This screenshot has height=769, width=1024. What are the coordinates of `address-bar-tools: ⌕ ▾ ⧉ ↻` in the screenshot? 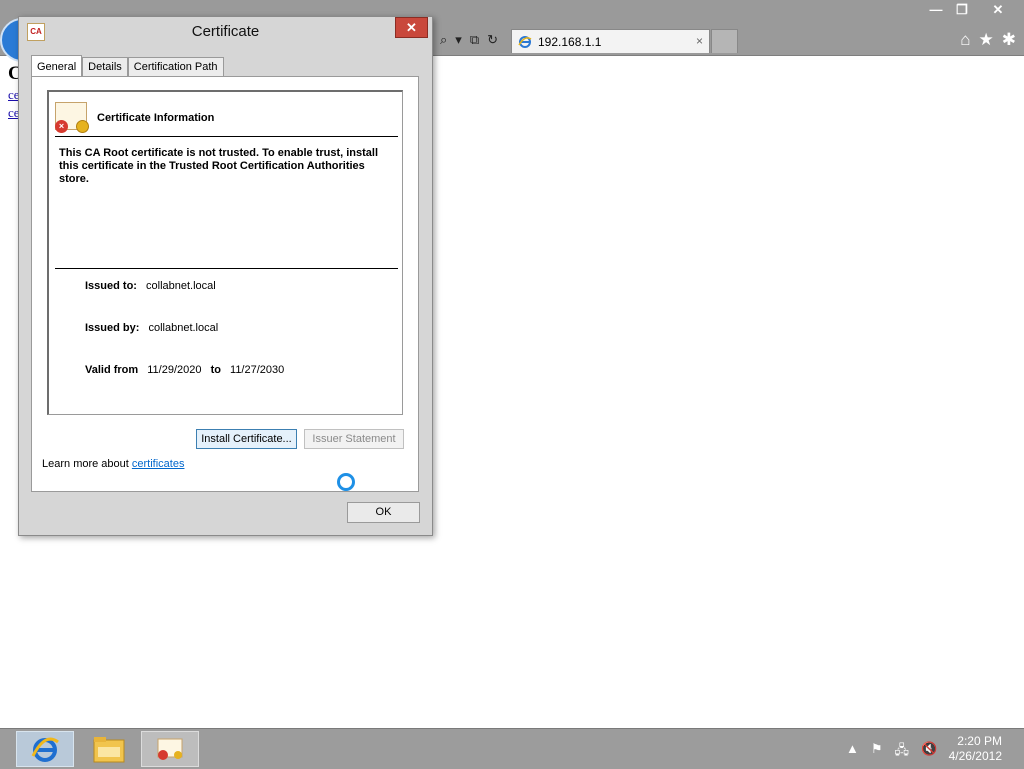 It's located at (473, 40).